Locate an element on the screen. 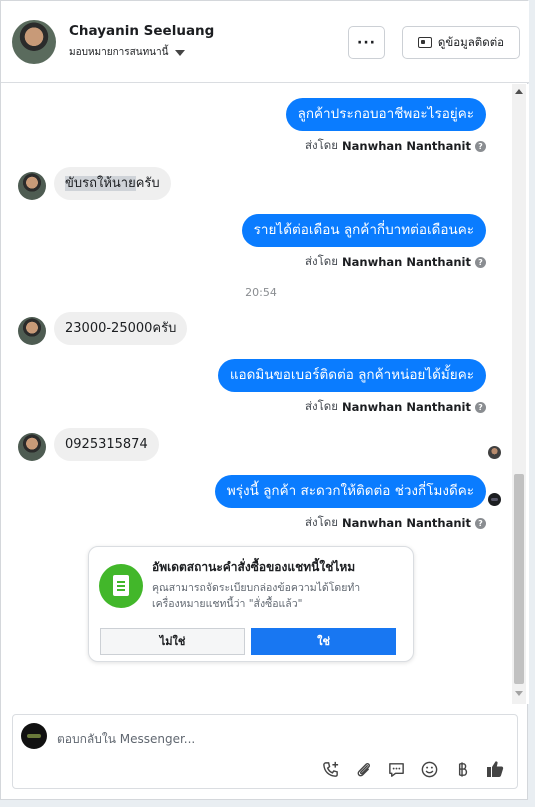 The height and width of the screenshot is (807, 535). order-document-icon is located at coordinates (121, 585).